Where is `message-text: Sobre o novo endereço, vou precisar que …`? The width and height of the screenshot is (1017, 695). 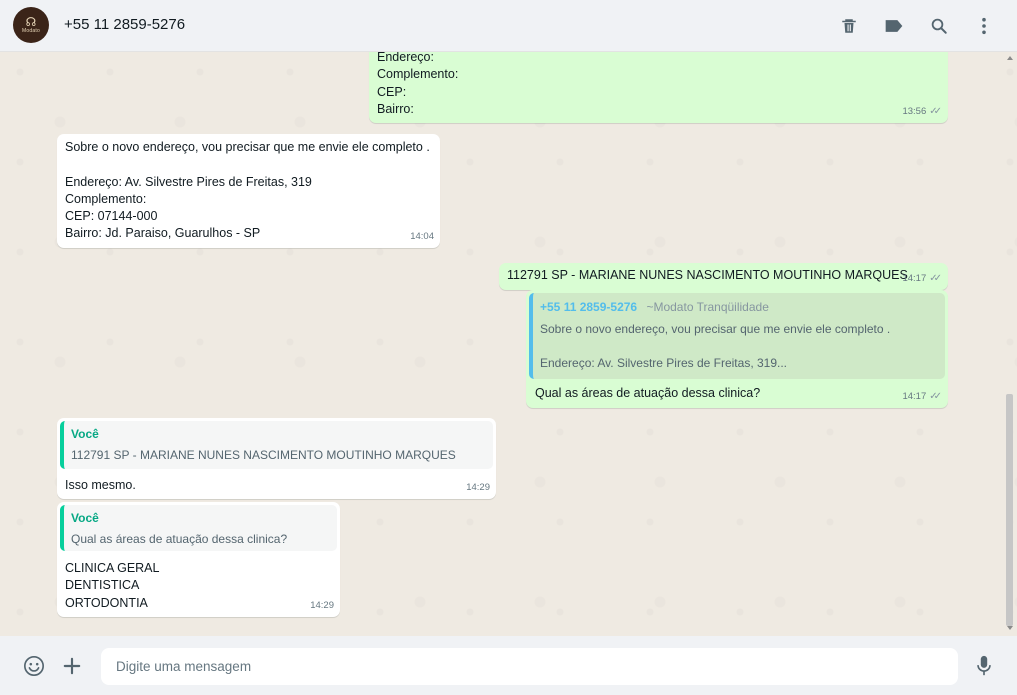 message-text: Sobre o novo endereço, vou precisar que … is located at coordinates (247, 190).